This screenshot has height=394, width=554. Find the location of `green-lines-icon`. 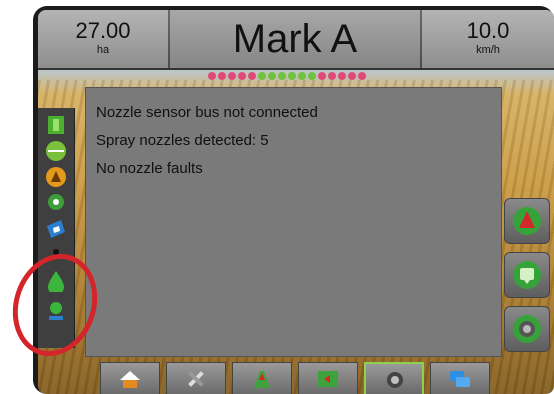

green-lines-icon is located at coordinates (56, 151).